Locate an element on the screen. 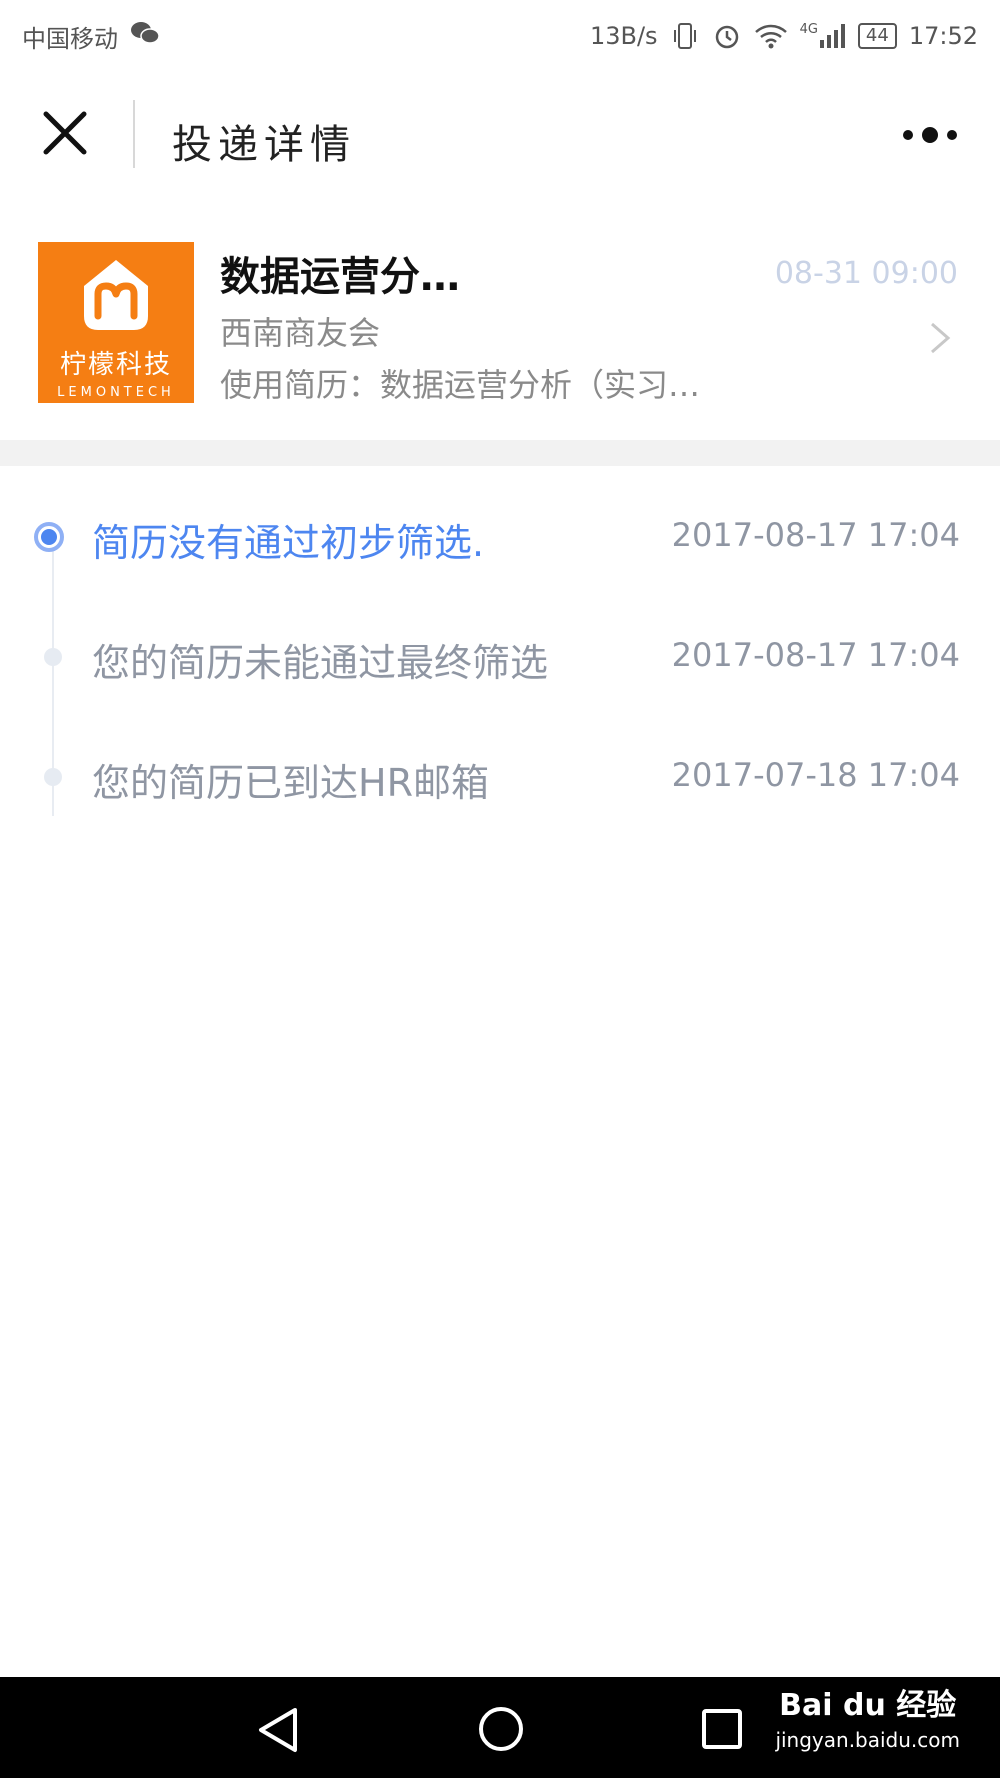 This screenshot has width=1000, height=1778. wifi-icon is located at coordinates (771, 36).